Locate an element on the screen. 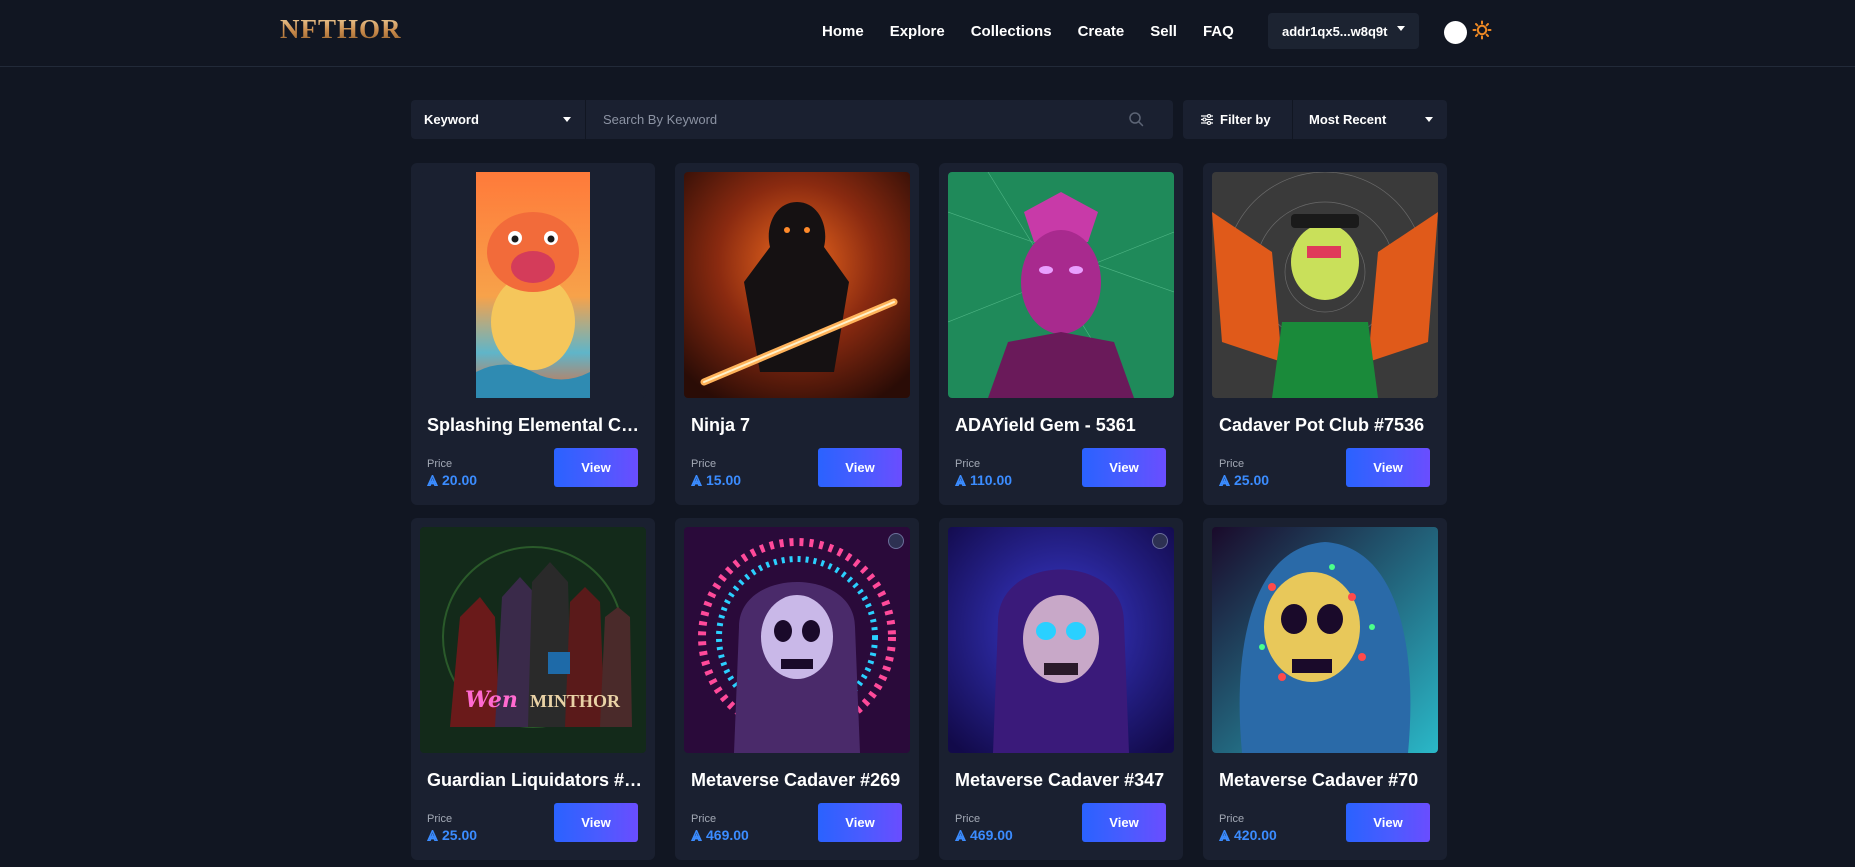  sliders-icon is located at coordinates (1207, 119).